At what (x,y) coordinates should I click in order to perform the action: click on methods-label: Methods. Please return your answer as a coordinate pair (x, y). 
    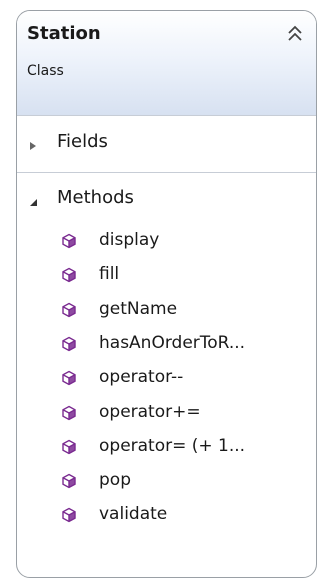
    Looking at the image, I should click on (95, 197).